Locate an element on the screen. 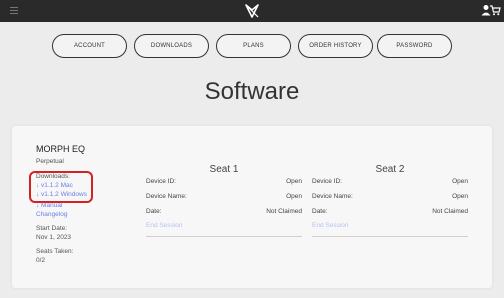  nav-plans-button: PLANS is located at coordinates (253, 46).